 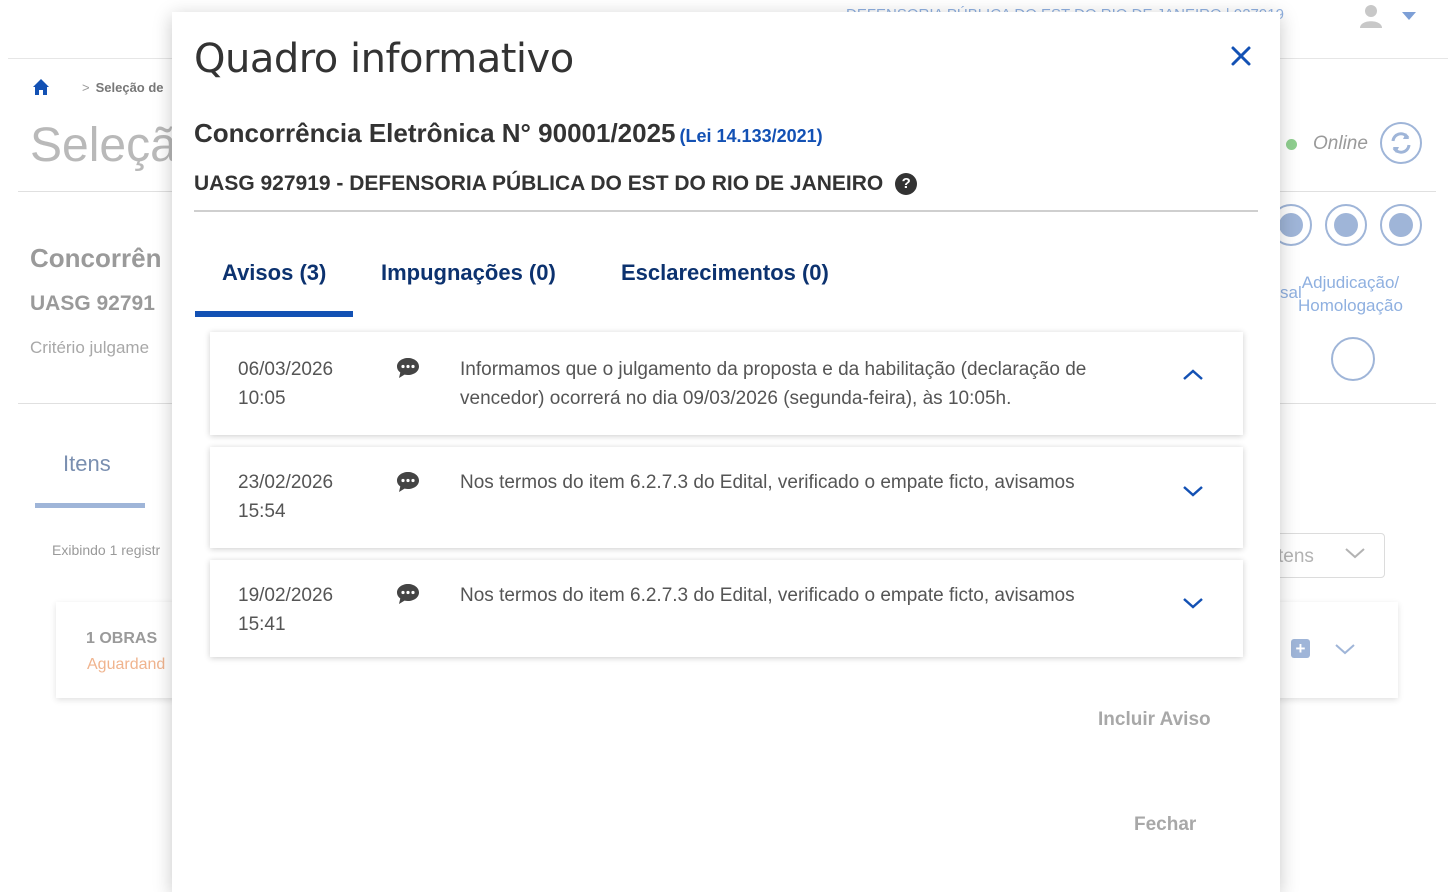 What do you see at coordinates (262, 511) in the screenshot?
I see `aviso-time: 15:54` at bounding box center [262, 511].